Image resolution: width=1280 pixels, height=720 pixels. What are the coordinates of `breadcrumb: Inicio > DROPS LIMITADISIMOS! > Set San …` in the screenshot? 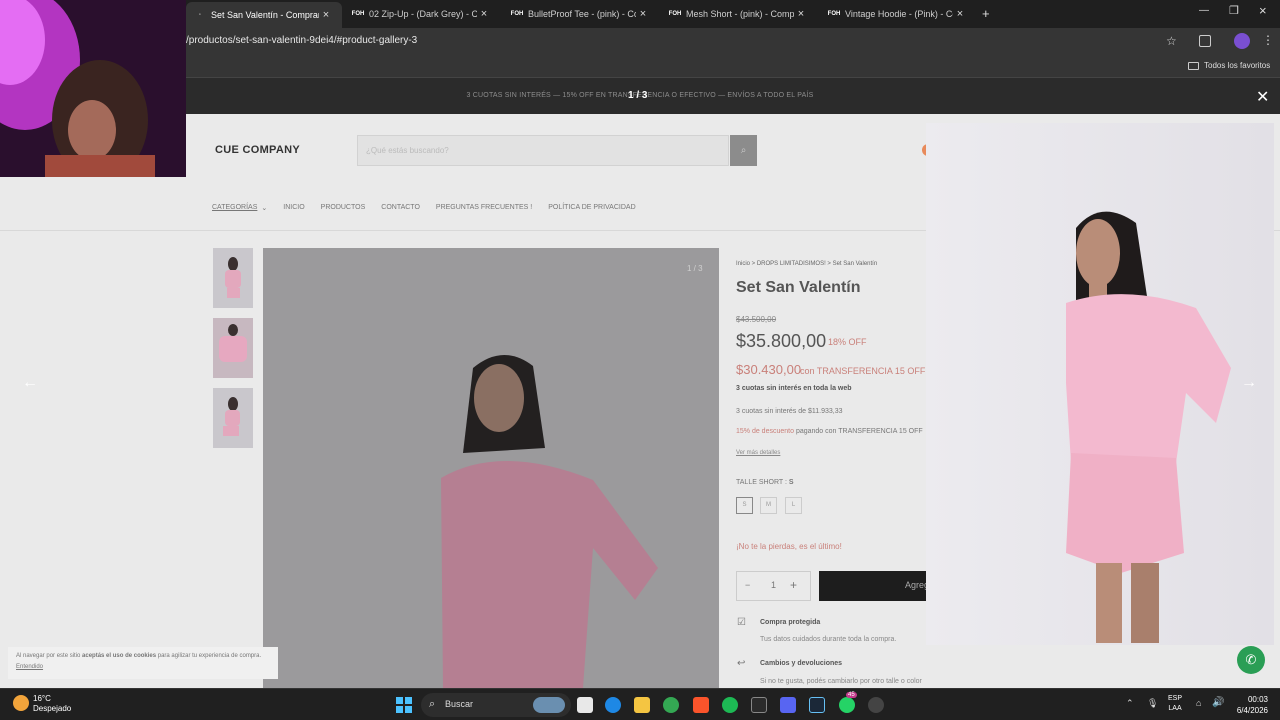 It's located at (806, 264).